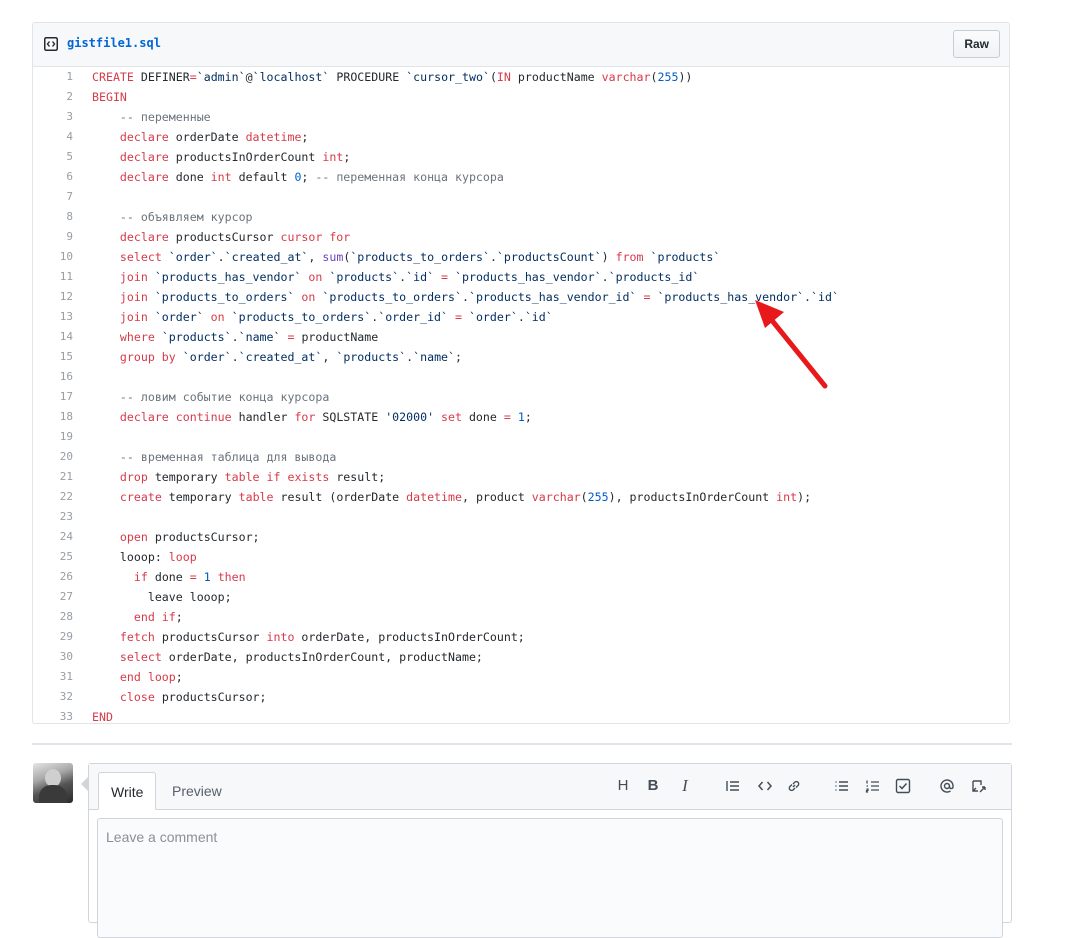  I want to click on line-number: 19, so click(53, 437).